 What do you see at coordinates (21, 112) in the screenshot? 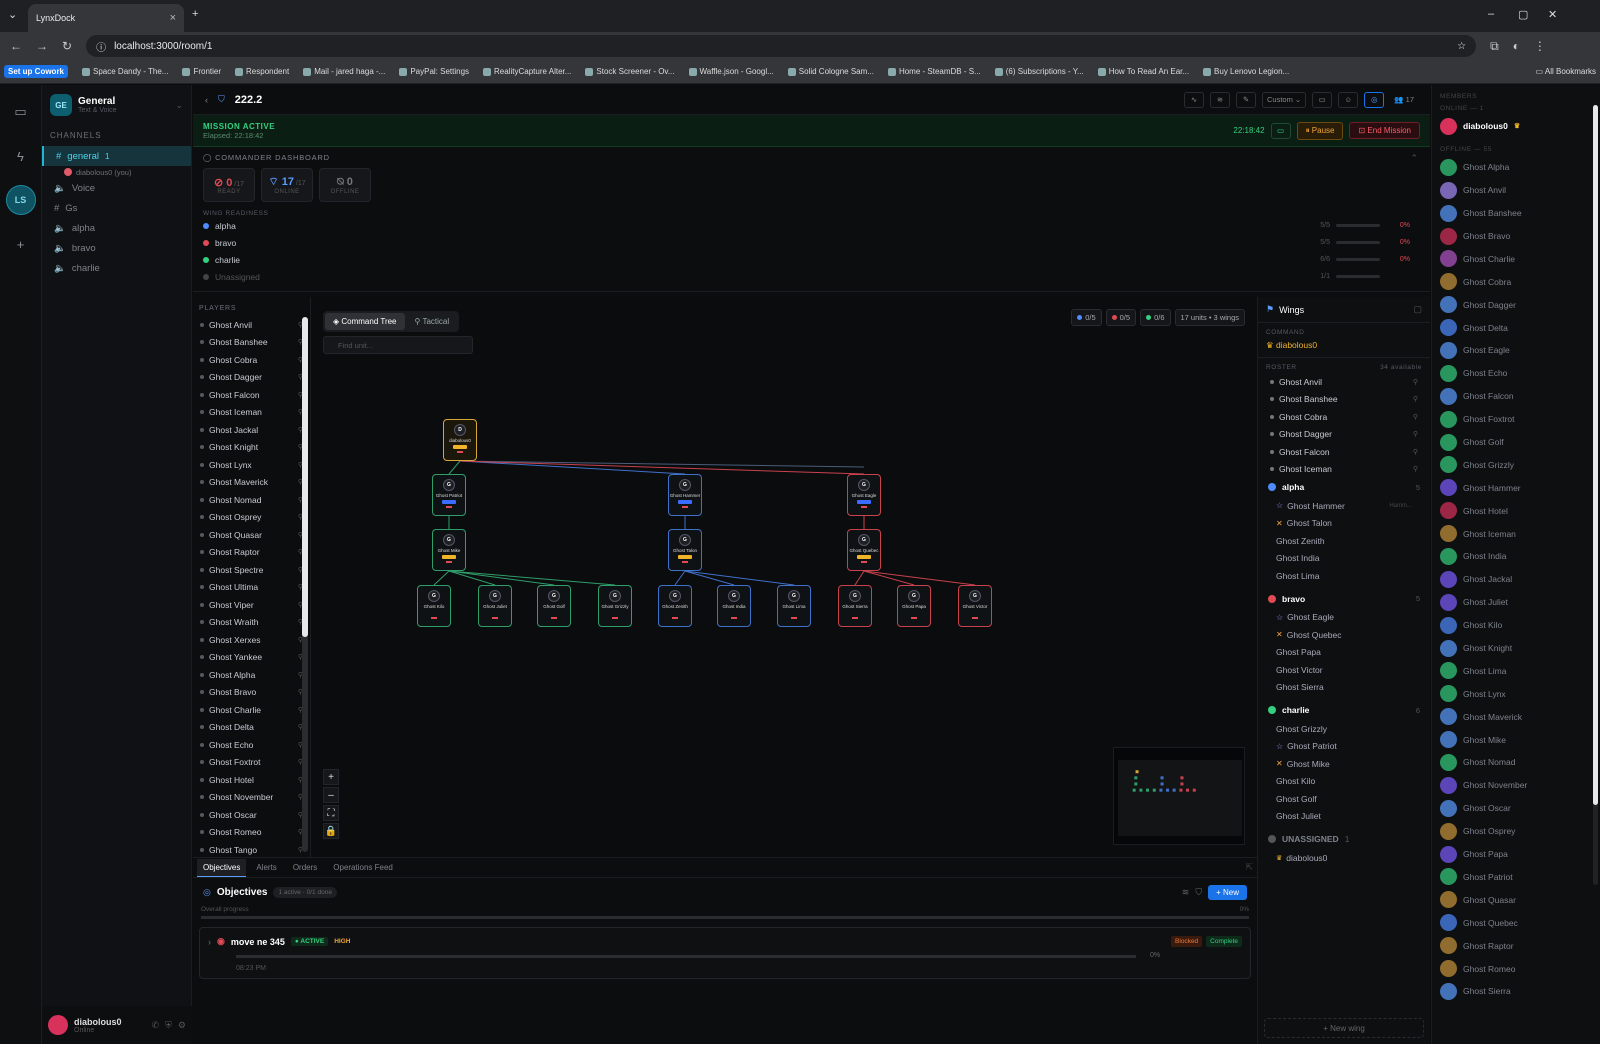
I see `messages-icon: ▭` at bounding box center [21, 112].